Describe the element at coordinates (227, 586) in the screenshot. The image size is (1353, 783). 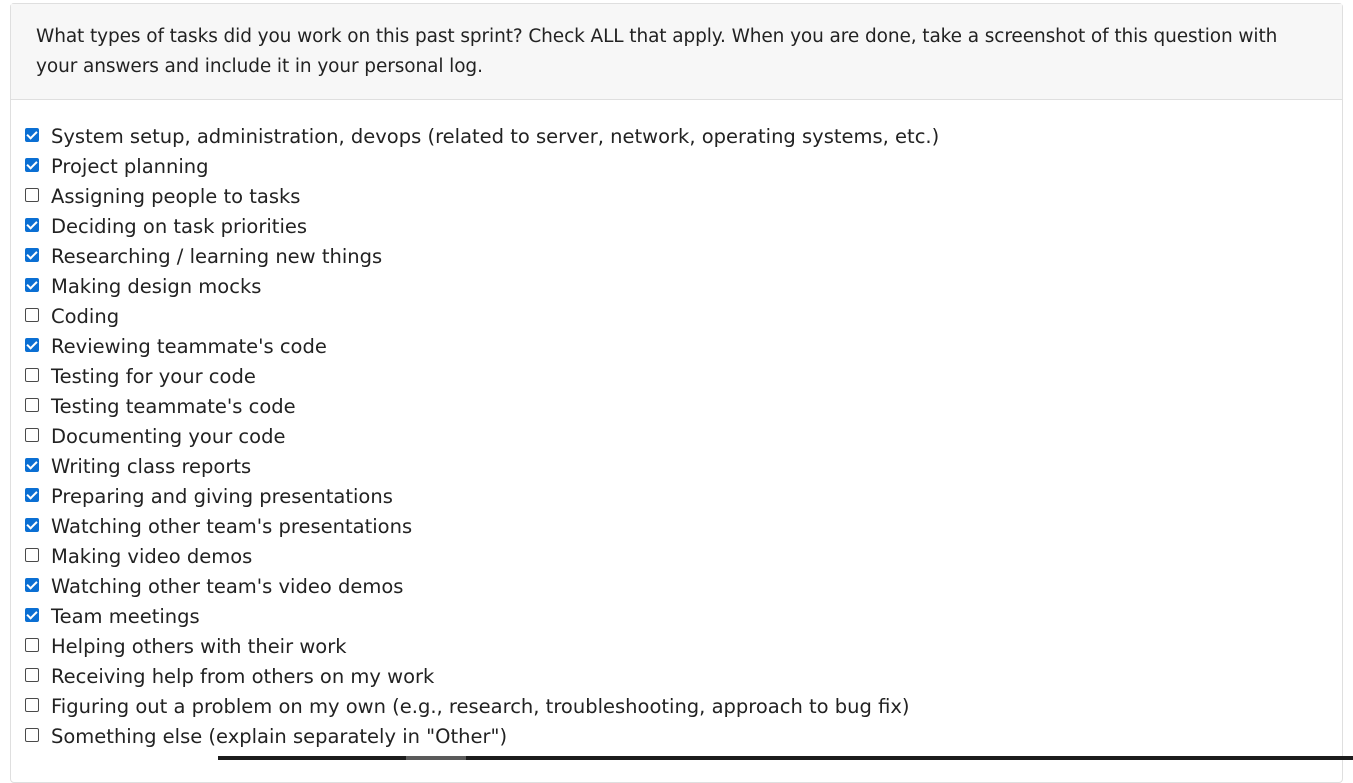
I see `option-label: Watching other team's video demos` at that location.